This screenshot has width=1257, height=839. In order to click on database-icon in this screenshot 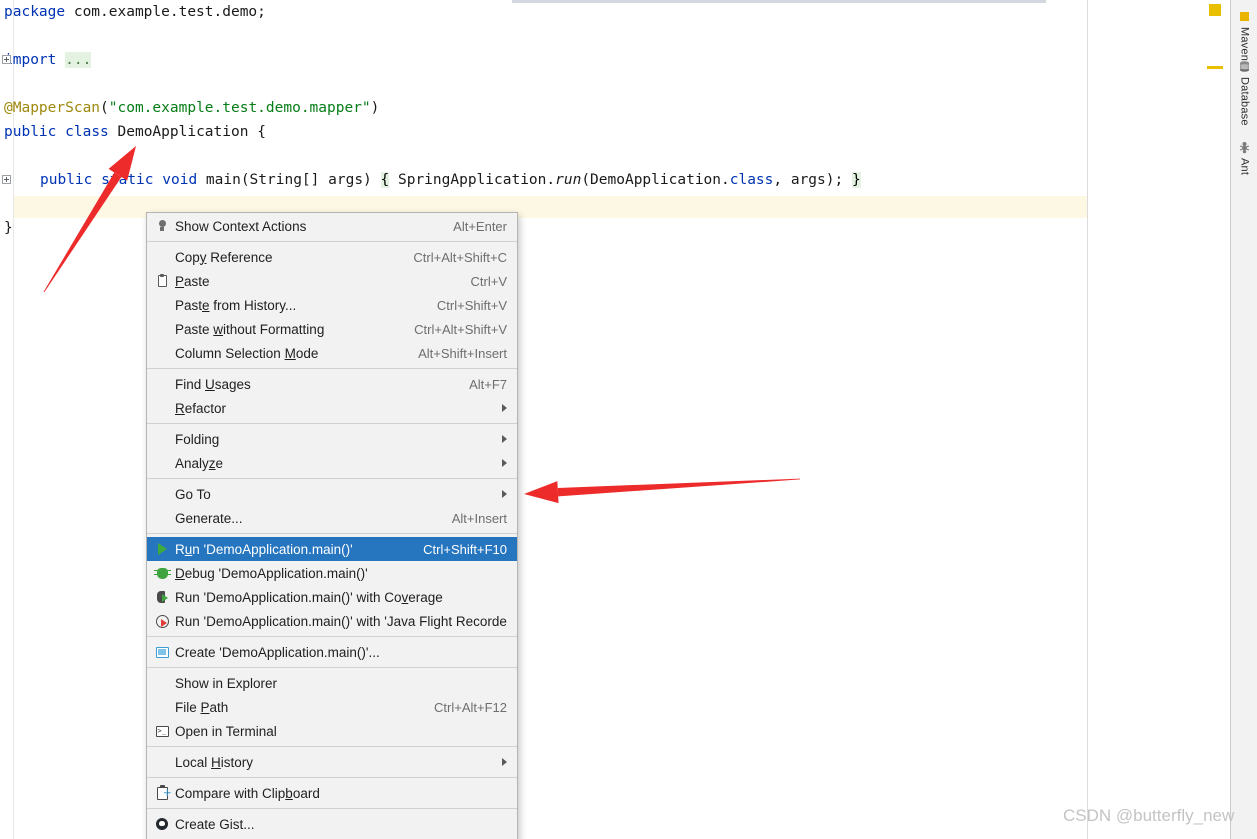, I will do `click(1245, 67)`.